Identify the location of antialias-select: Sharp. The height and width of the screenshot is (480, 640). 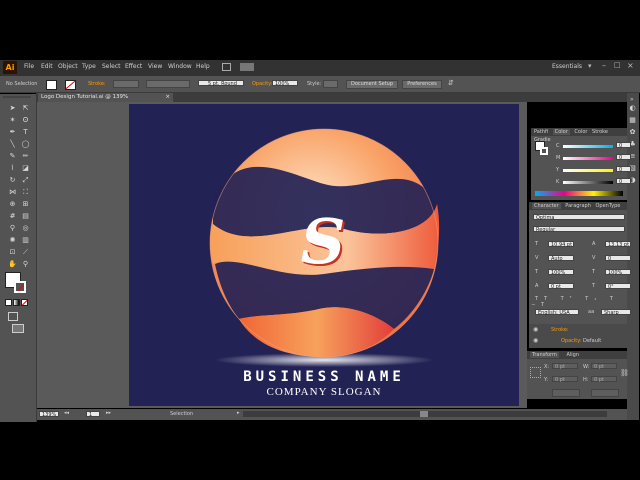
(616, 312).